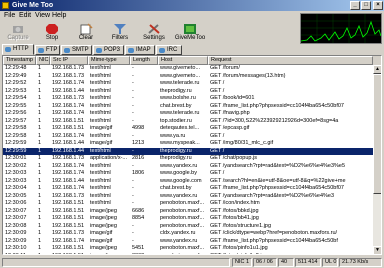  Describe the element at coordinates (183, 60) in the screenshot. I see `column-header: Host` at that location.